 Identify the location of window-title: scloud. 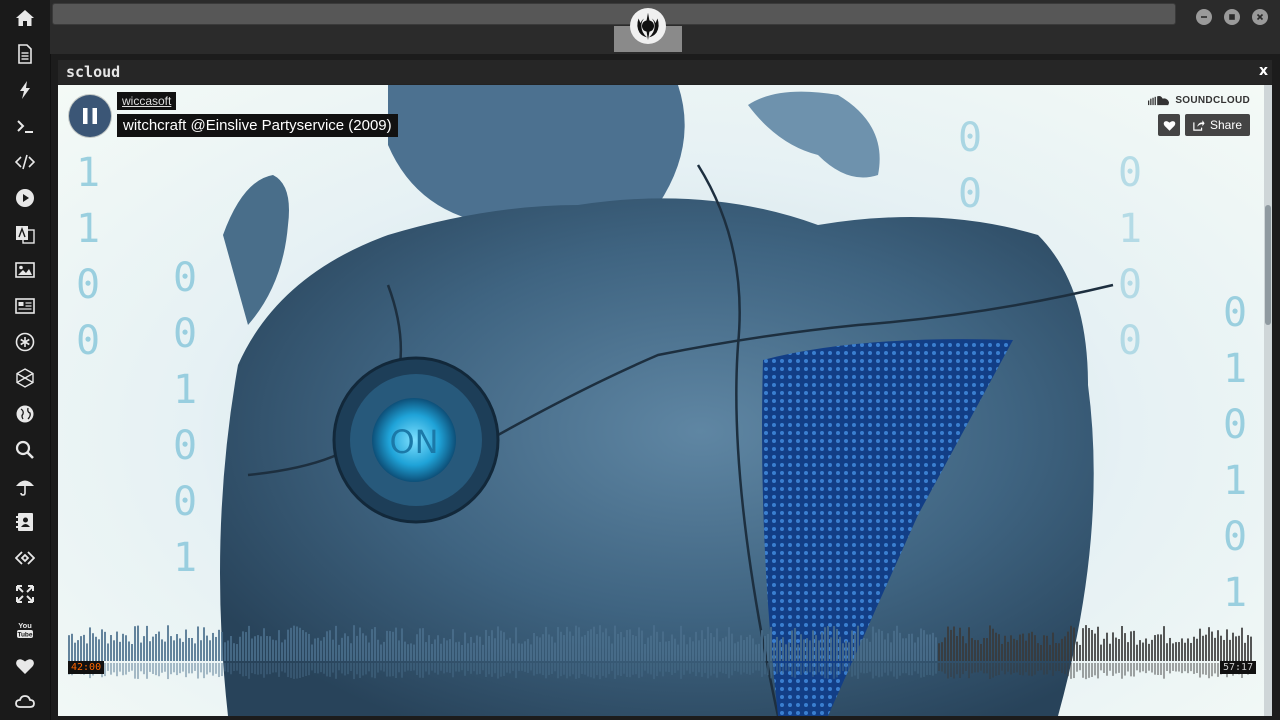
(93, 72).